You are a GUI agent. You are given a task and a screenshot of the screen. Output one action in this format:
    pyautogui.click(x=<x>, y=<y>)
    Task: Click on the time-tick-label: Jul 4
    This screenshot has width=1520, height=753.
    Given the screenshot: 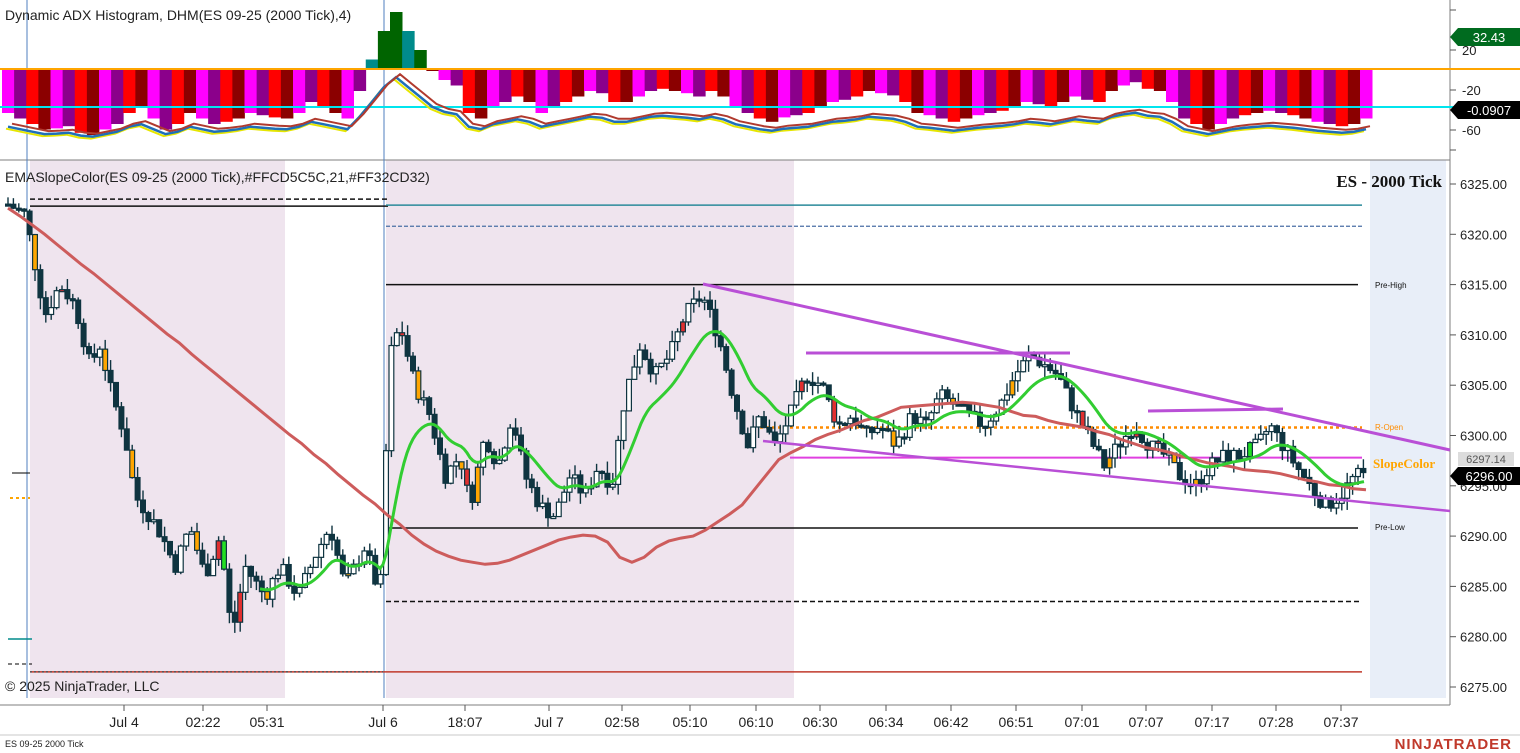 What is the action you would take?
    pyautogui.click(x=124, y=722)
    